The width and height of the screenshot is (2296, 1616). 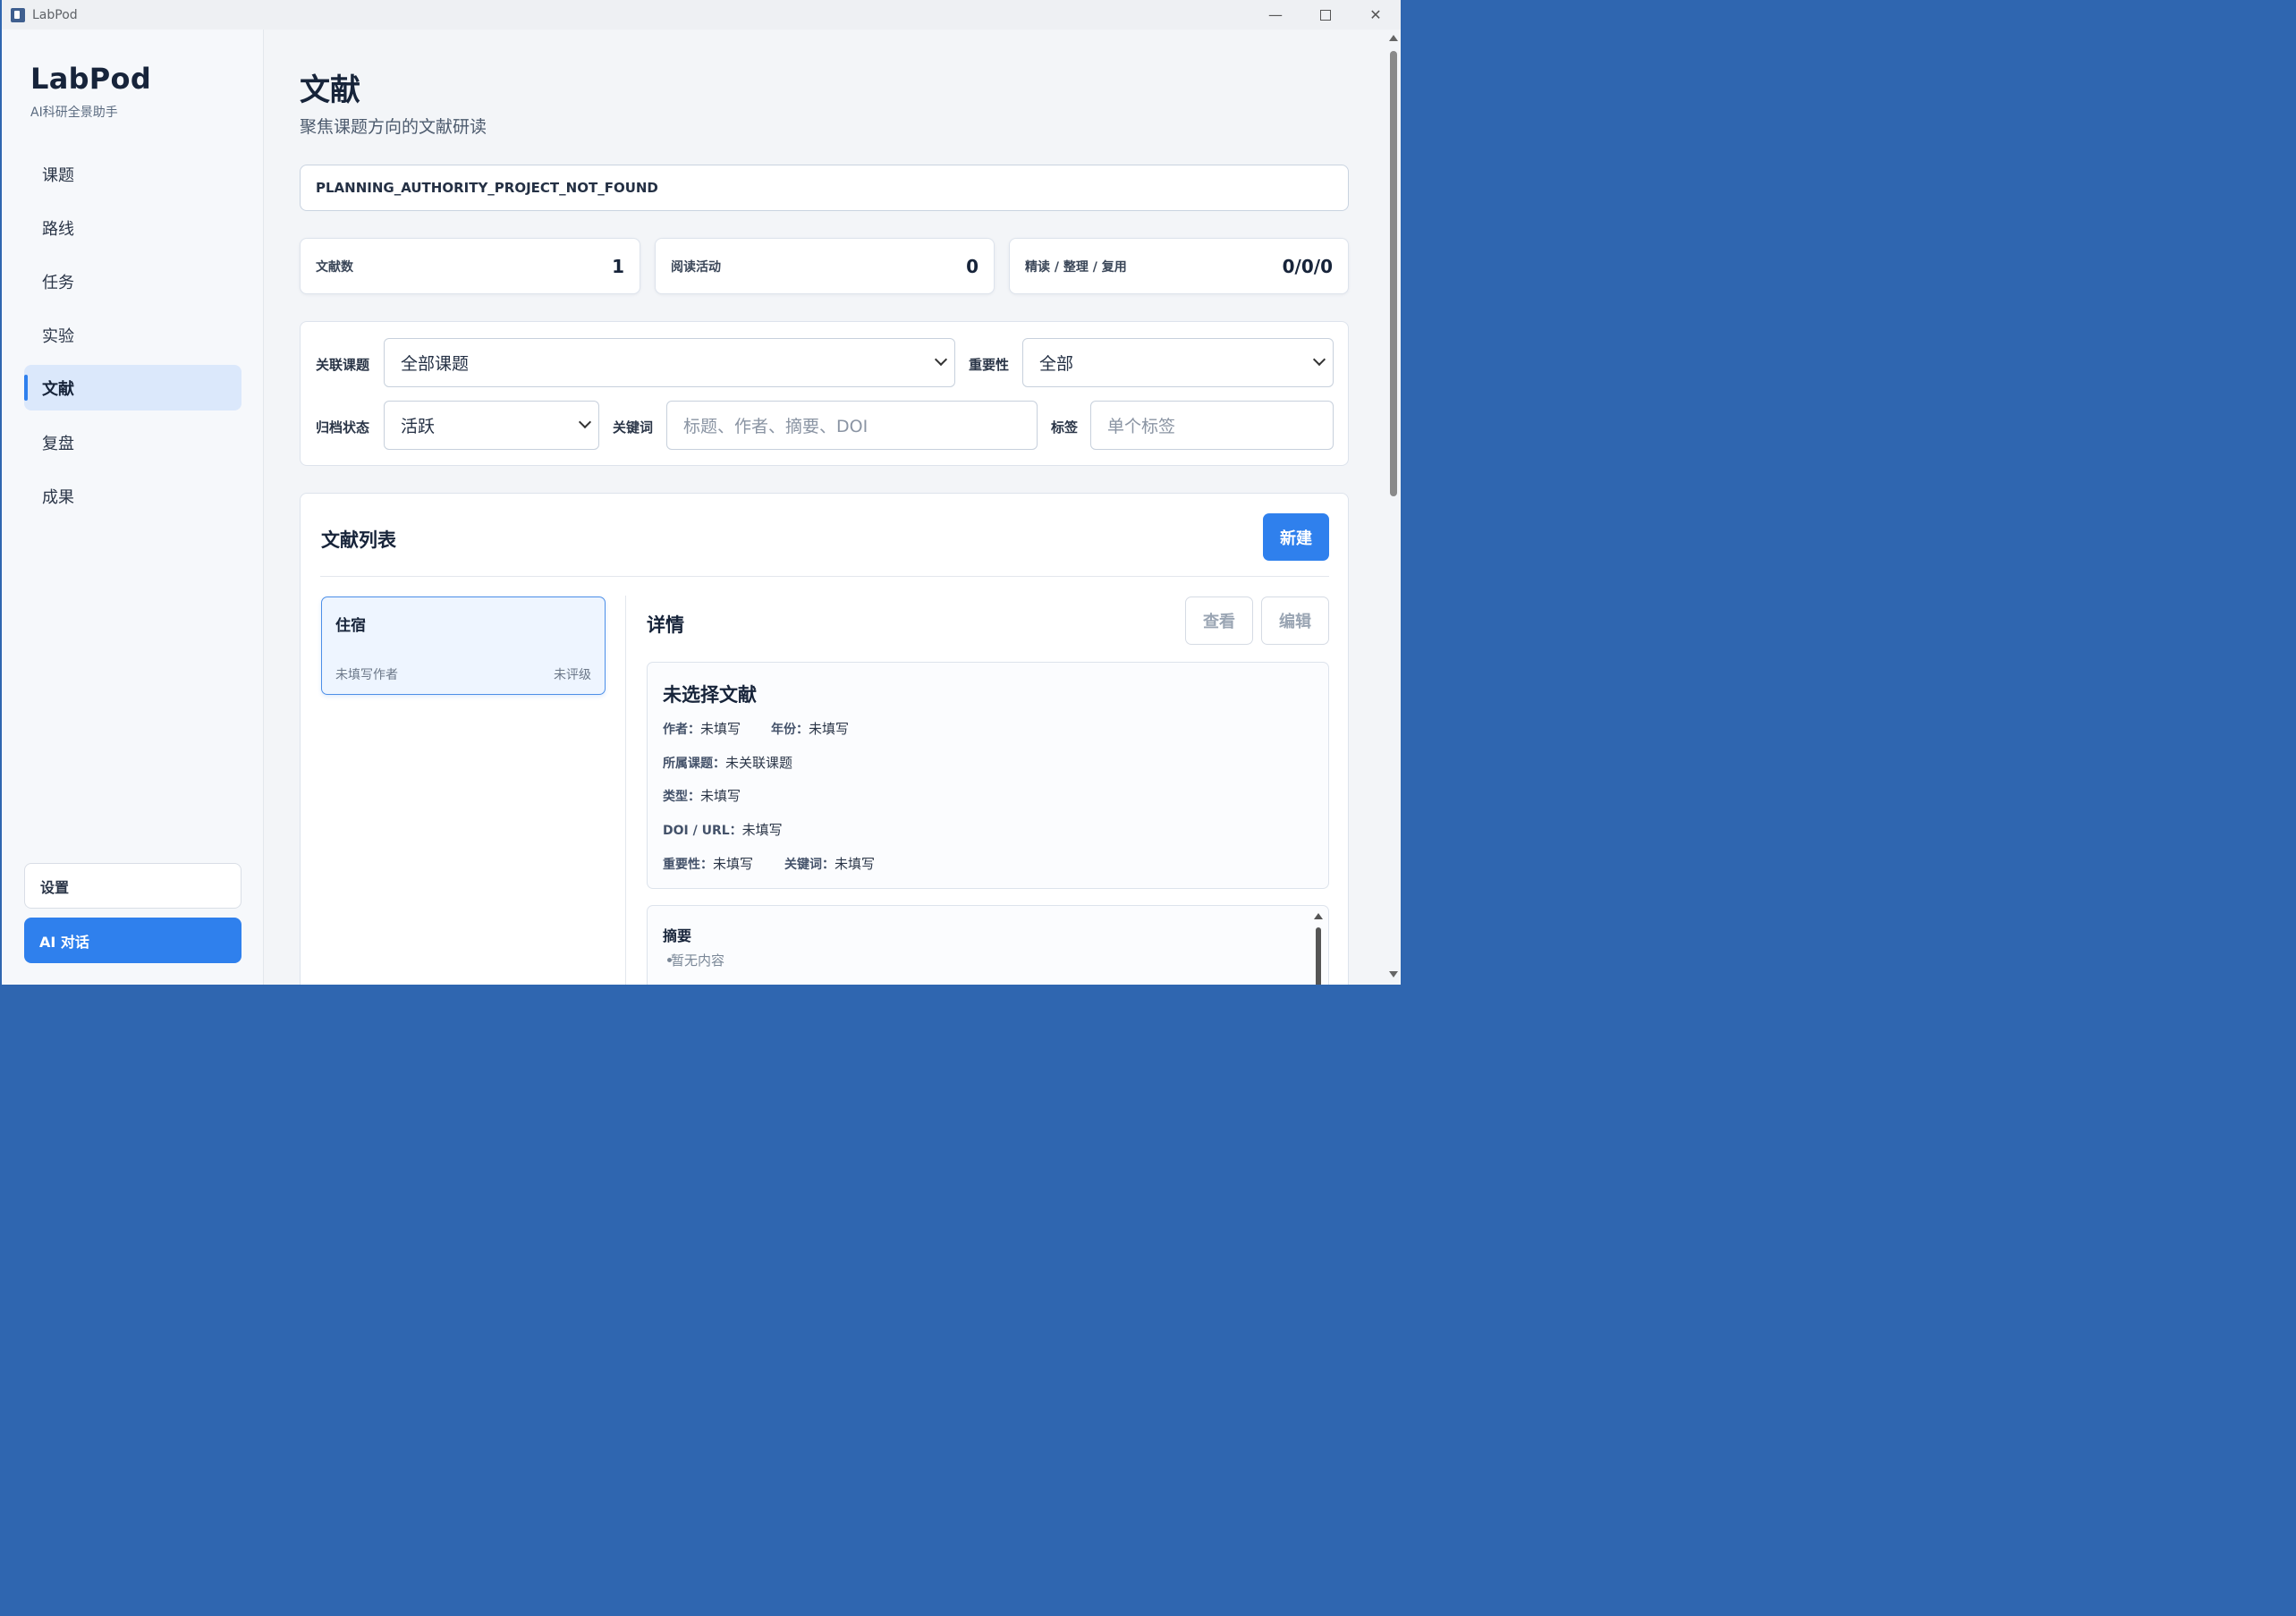 What do you see at coordinates (634, 427) in the screenshot?
I see `keyword-filter-label: 关键词` at bounding box center [634, 427].